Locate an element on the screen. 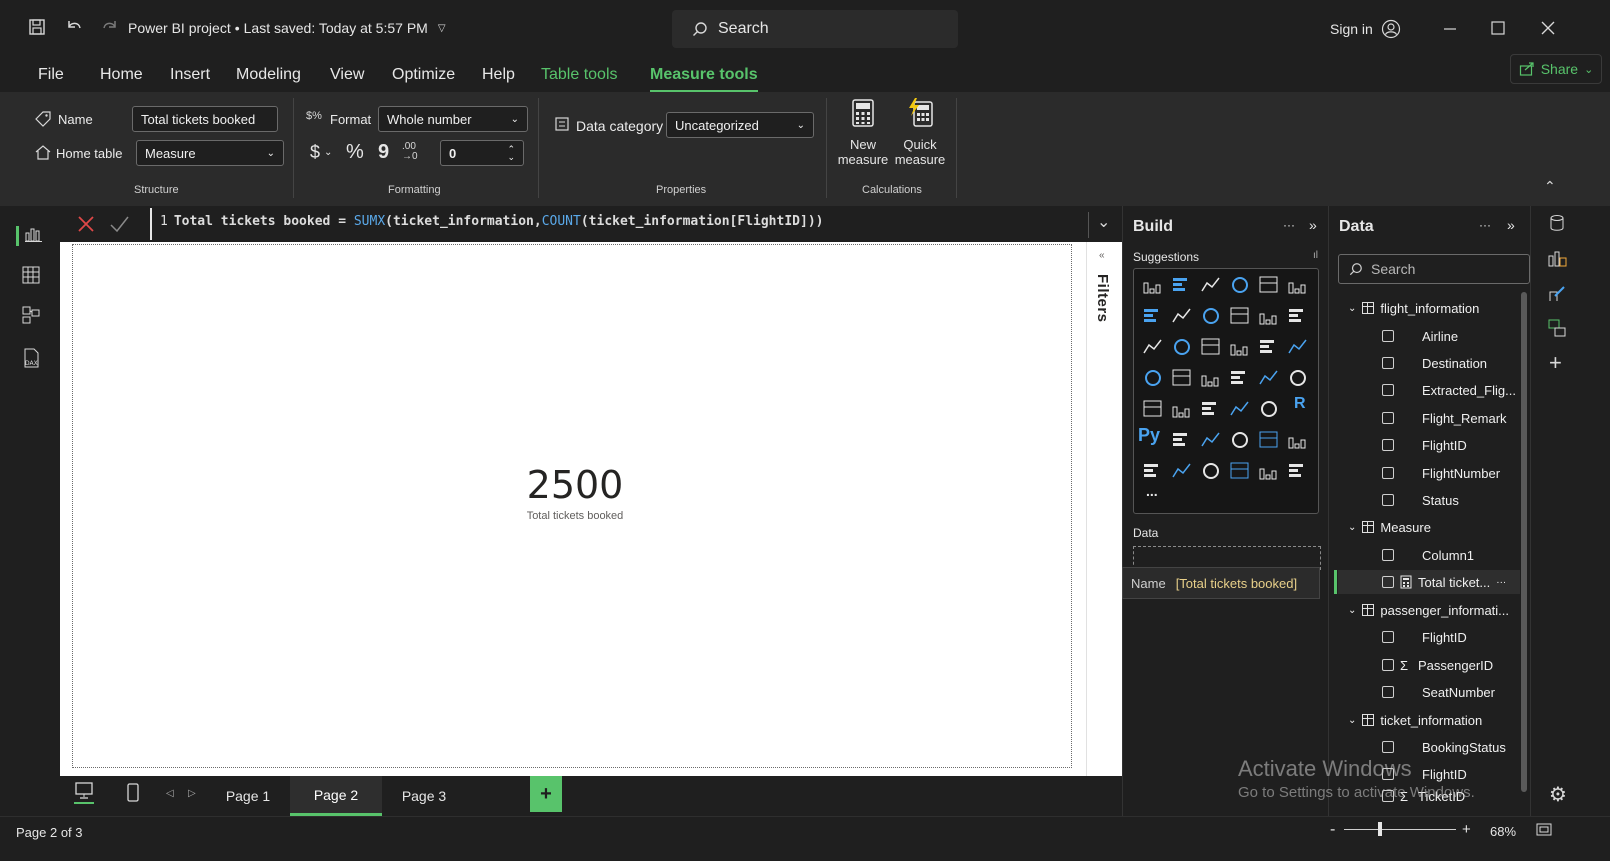  currency-format-button: $ ⌄ is located at coordinates (321, 152).